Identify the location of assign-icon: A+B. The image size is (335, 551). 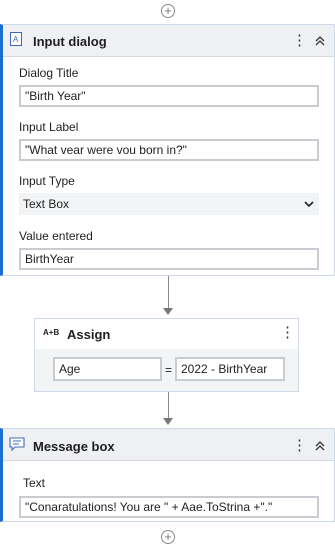
(51, 332).